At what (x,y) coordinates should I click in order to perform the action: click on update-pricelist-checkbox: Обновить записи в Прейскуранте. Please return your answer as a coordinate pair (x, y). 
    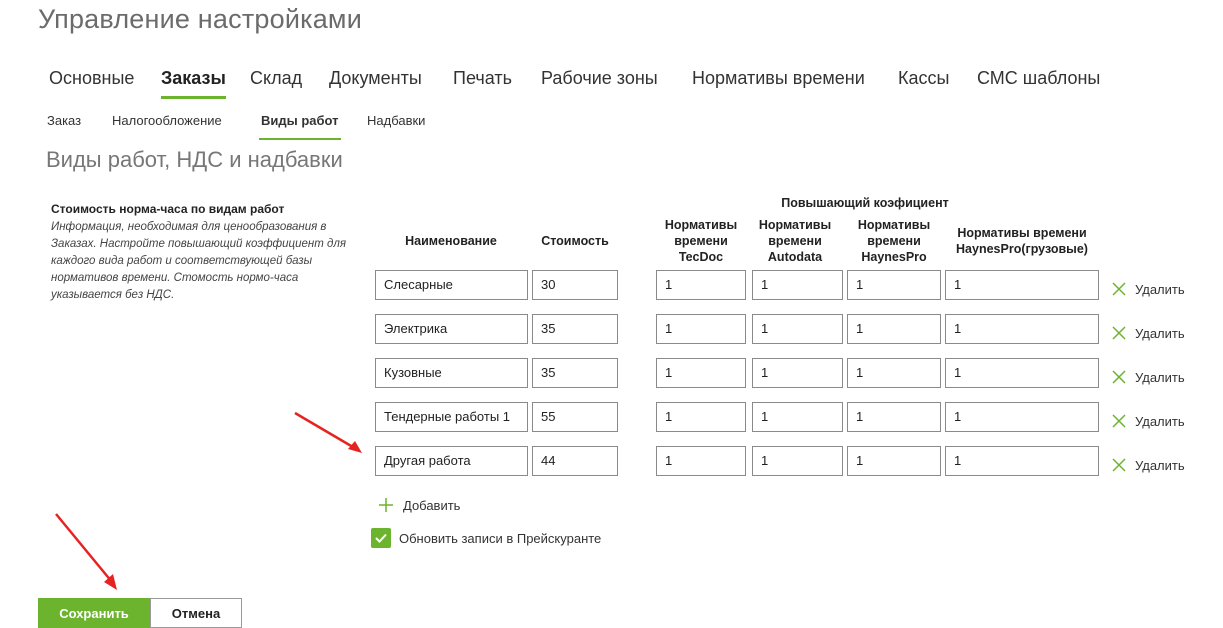
    Looking at the image, I should click on (486, 538).